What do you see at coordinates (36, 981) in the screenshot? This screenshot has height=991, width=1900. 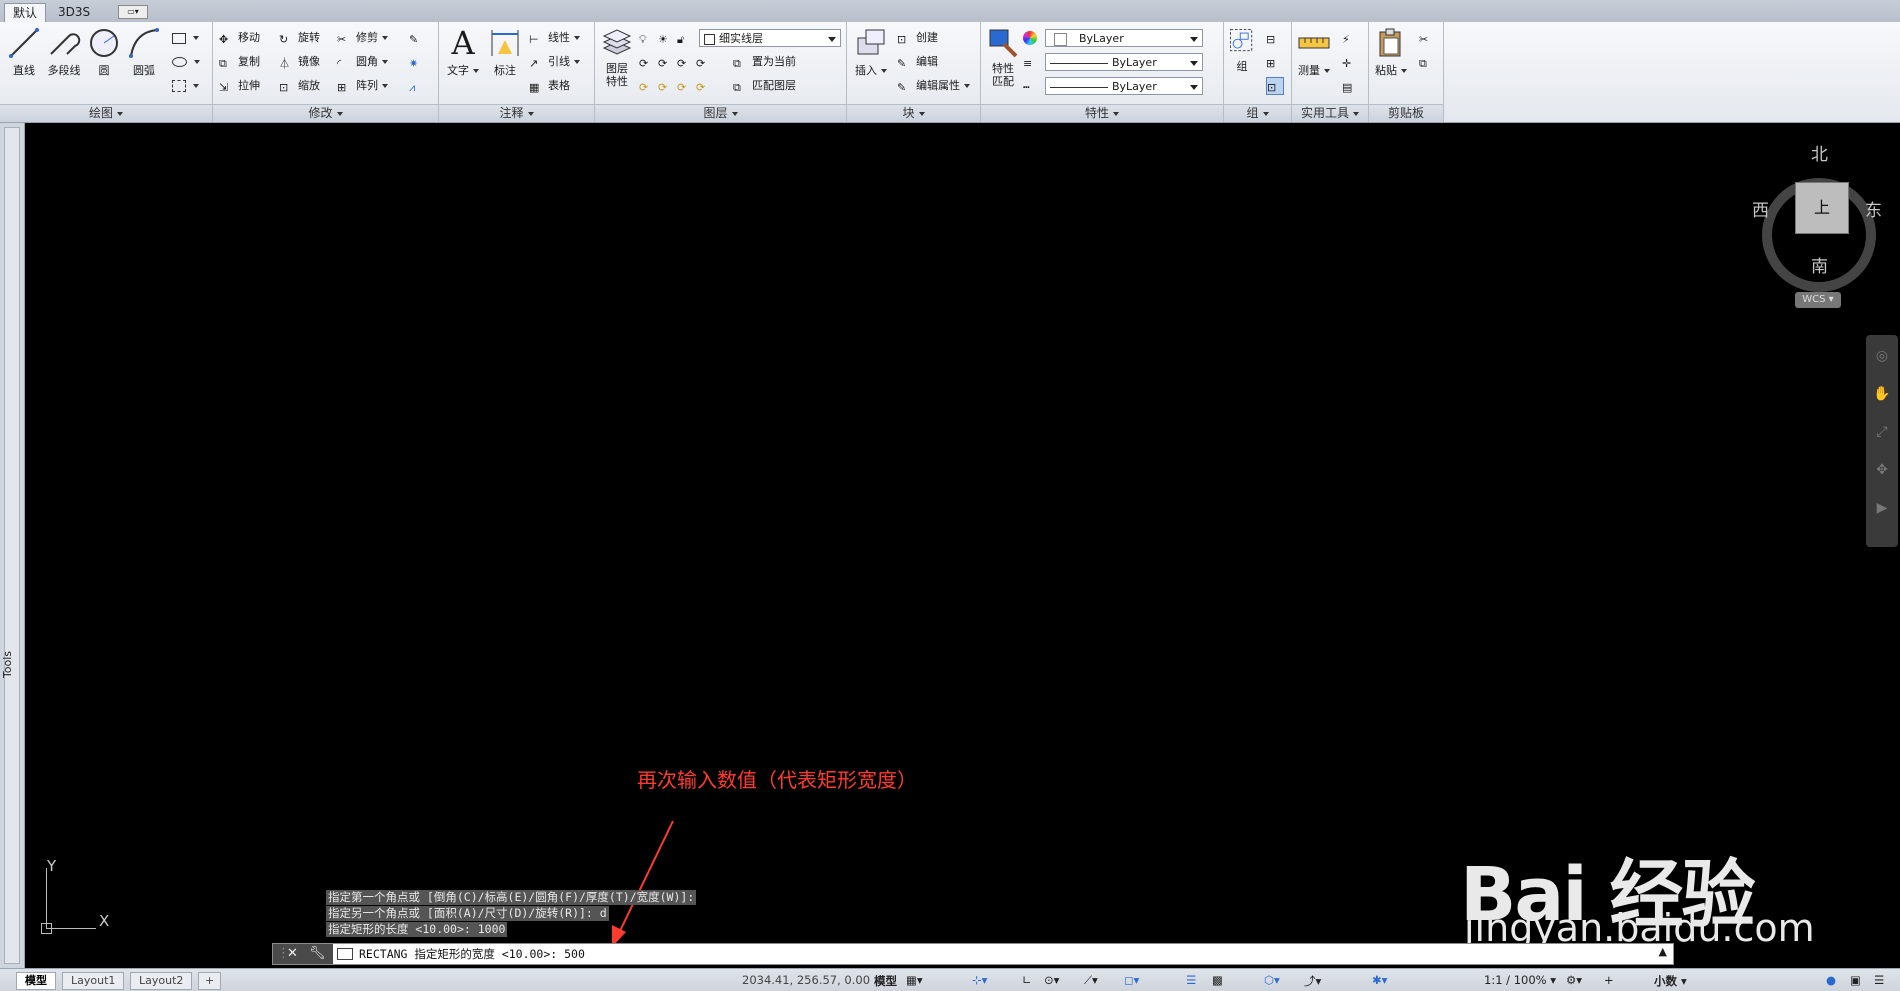 I see `layout-tab-model: 模型` at bounding box center [36, 981].